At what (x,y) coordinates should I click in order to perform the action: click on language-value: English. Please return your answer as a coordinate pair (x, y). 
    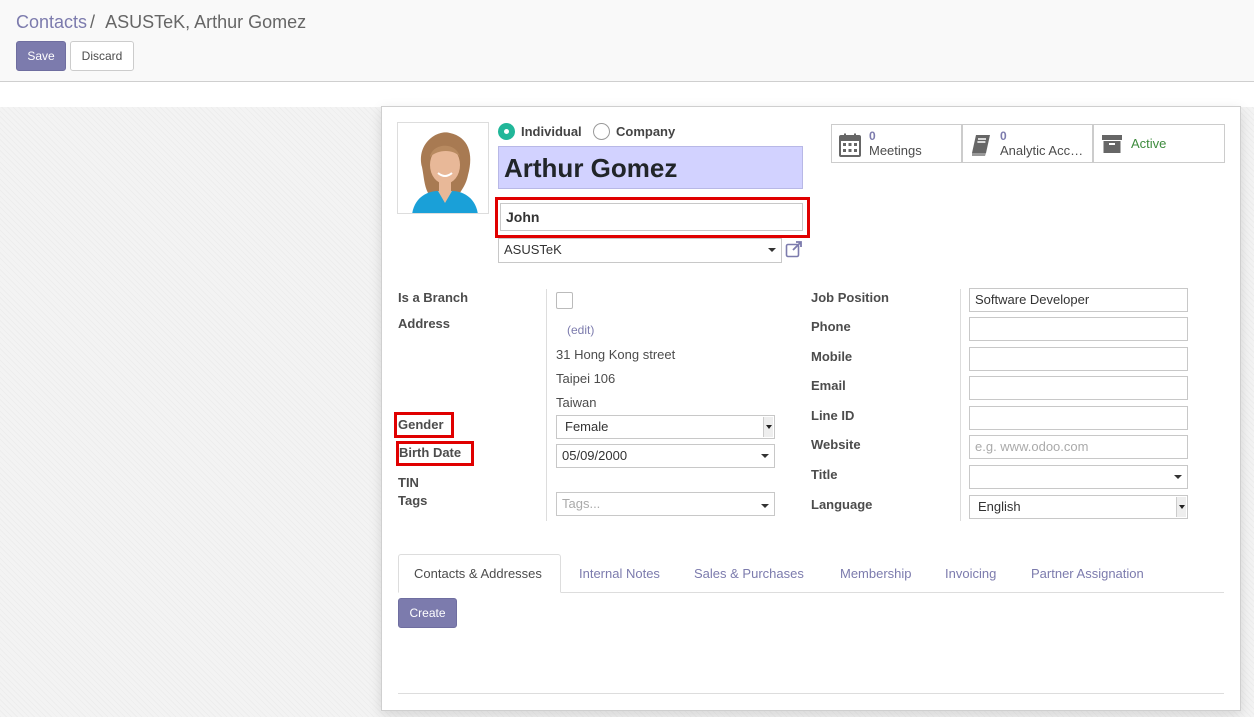
    Looking at the image, I should click on (999, 506).